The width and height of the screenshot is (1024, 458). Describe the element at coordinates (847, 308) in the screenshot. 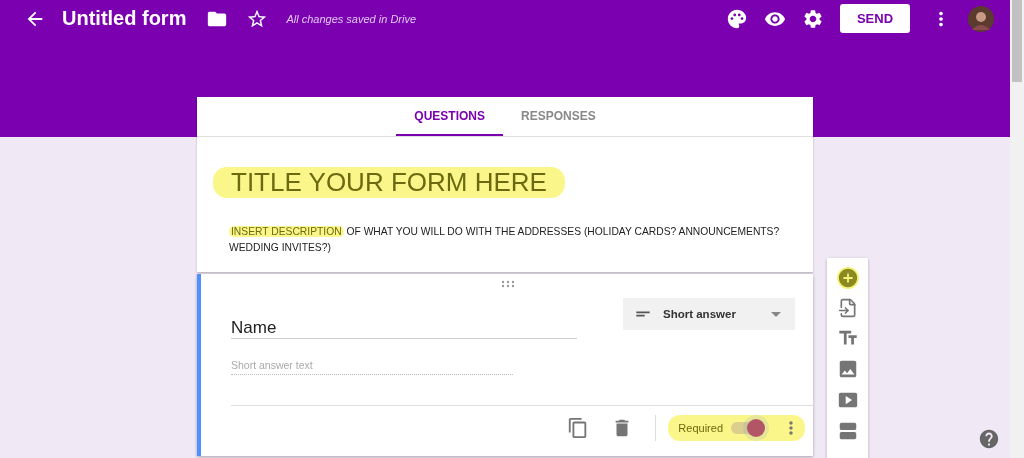

I see `import-icon` at that location.